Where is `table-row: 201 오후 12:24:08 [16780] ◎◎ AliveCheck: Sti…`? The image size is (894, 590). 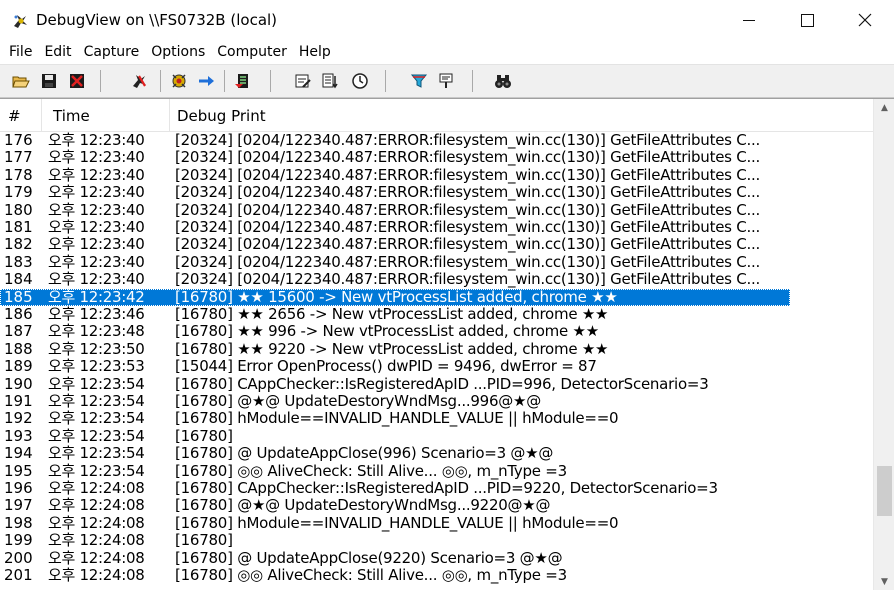 table-row: 201 오후 12:24:08 [16780] ◎◎ AliveCheck: Sti… is located at coordinates (395, 575).